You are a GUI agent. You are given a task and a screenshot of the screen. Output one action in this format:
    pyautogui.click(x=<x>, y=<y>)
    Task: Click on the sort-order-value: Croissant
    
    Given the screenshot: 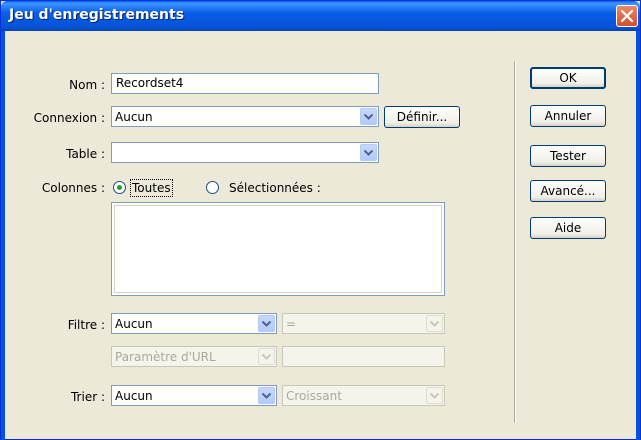 What is the action you would take?
    pyautogui.click(x=314, y=396)
    